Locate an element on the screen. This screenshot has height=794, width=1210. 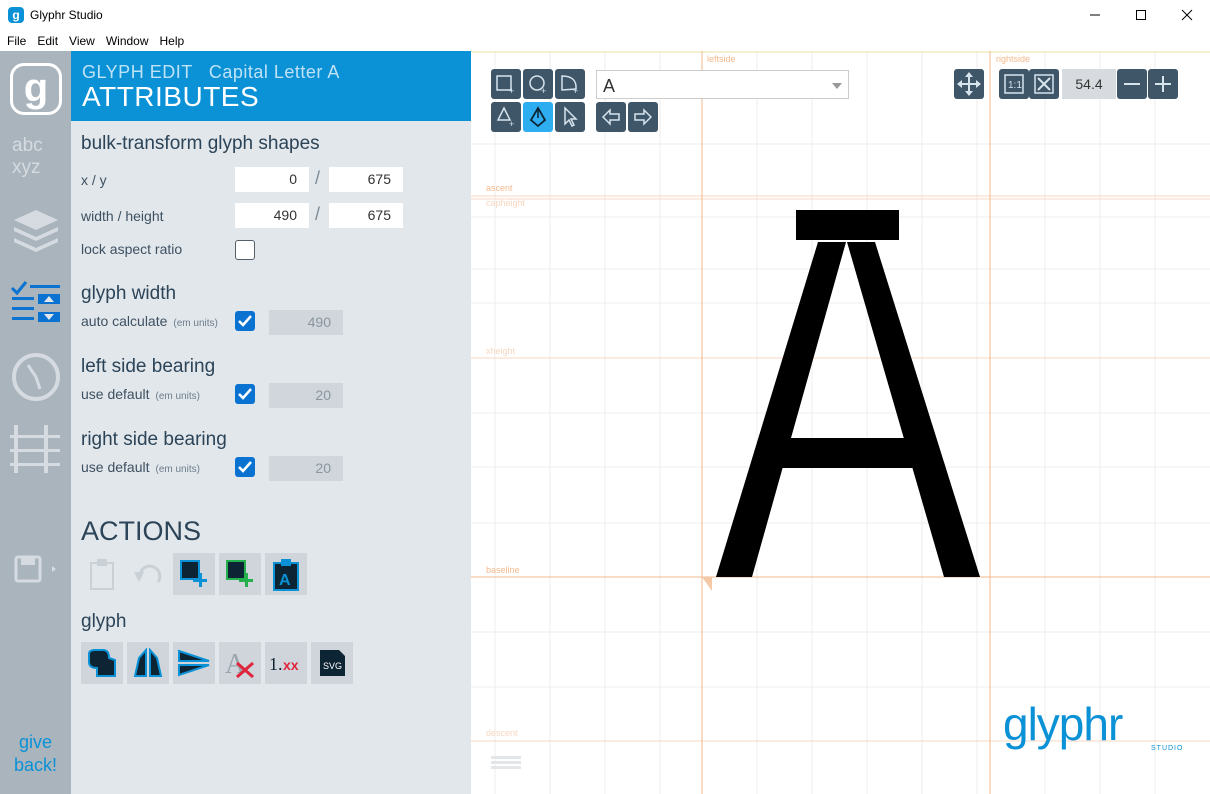
nav-metrics is located at coordinates (36, 377).